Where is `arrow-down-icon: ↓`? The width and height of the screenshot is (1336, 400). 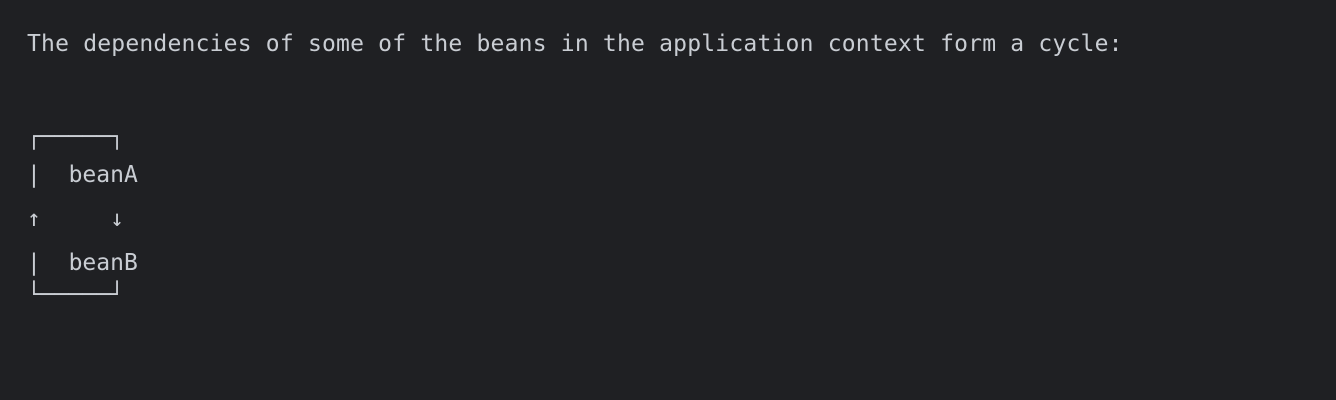
arrow-down-icon: ↓ is located at coordinates (117, 219).